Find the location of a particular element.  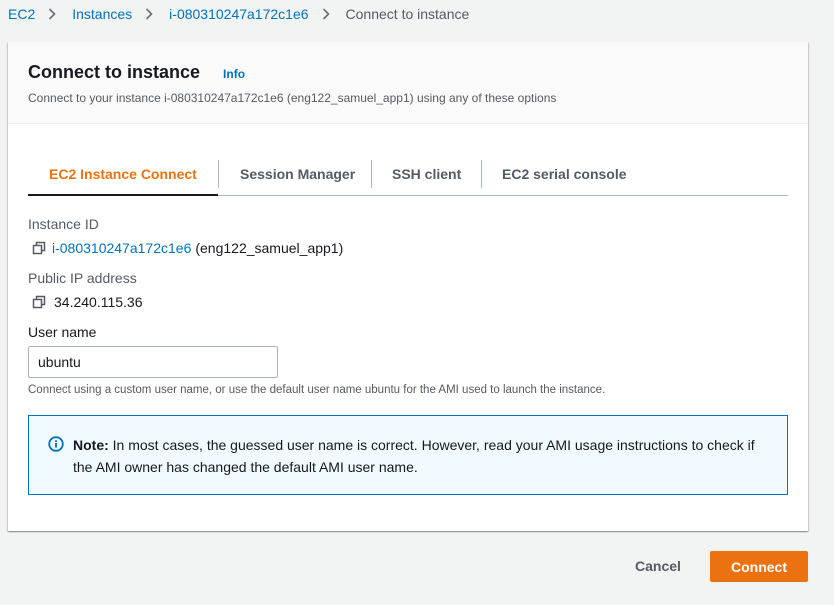

breadcrumb-instances: Instances is located at coordinates (102, 14).